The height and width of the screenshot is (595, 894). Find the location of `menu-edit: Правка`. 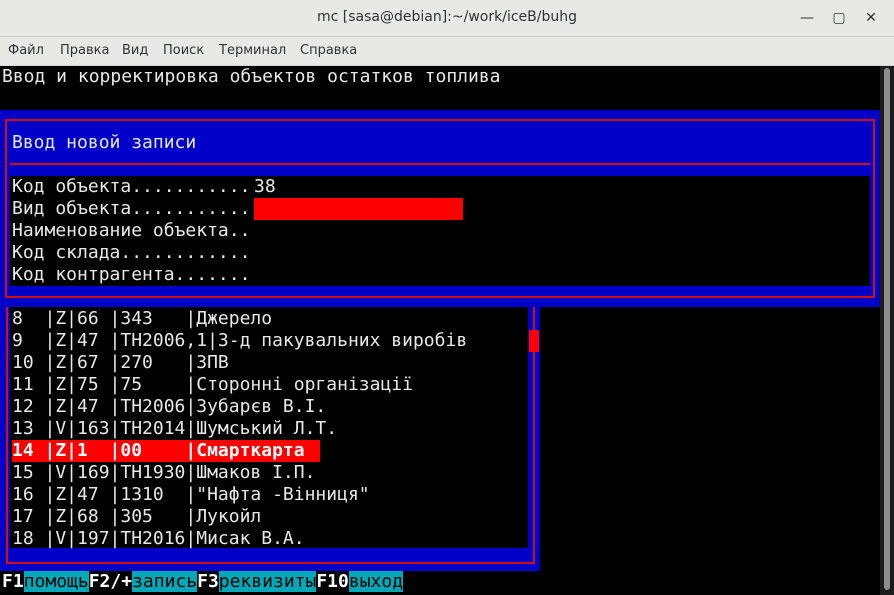

menu-edit: Правка is located at coordinates (84, 50).